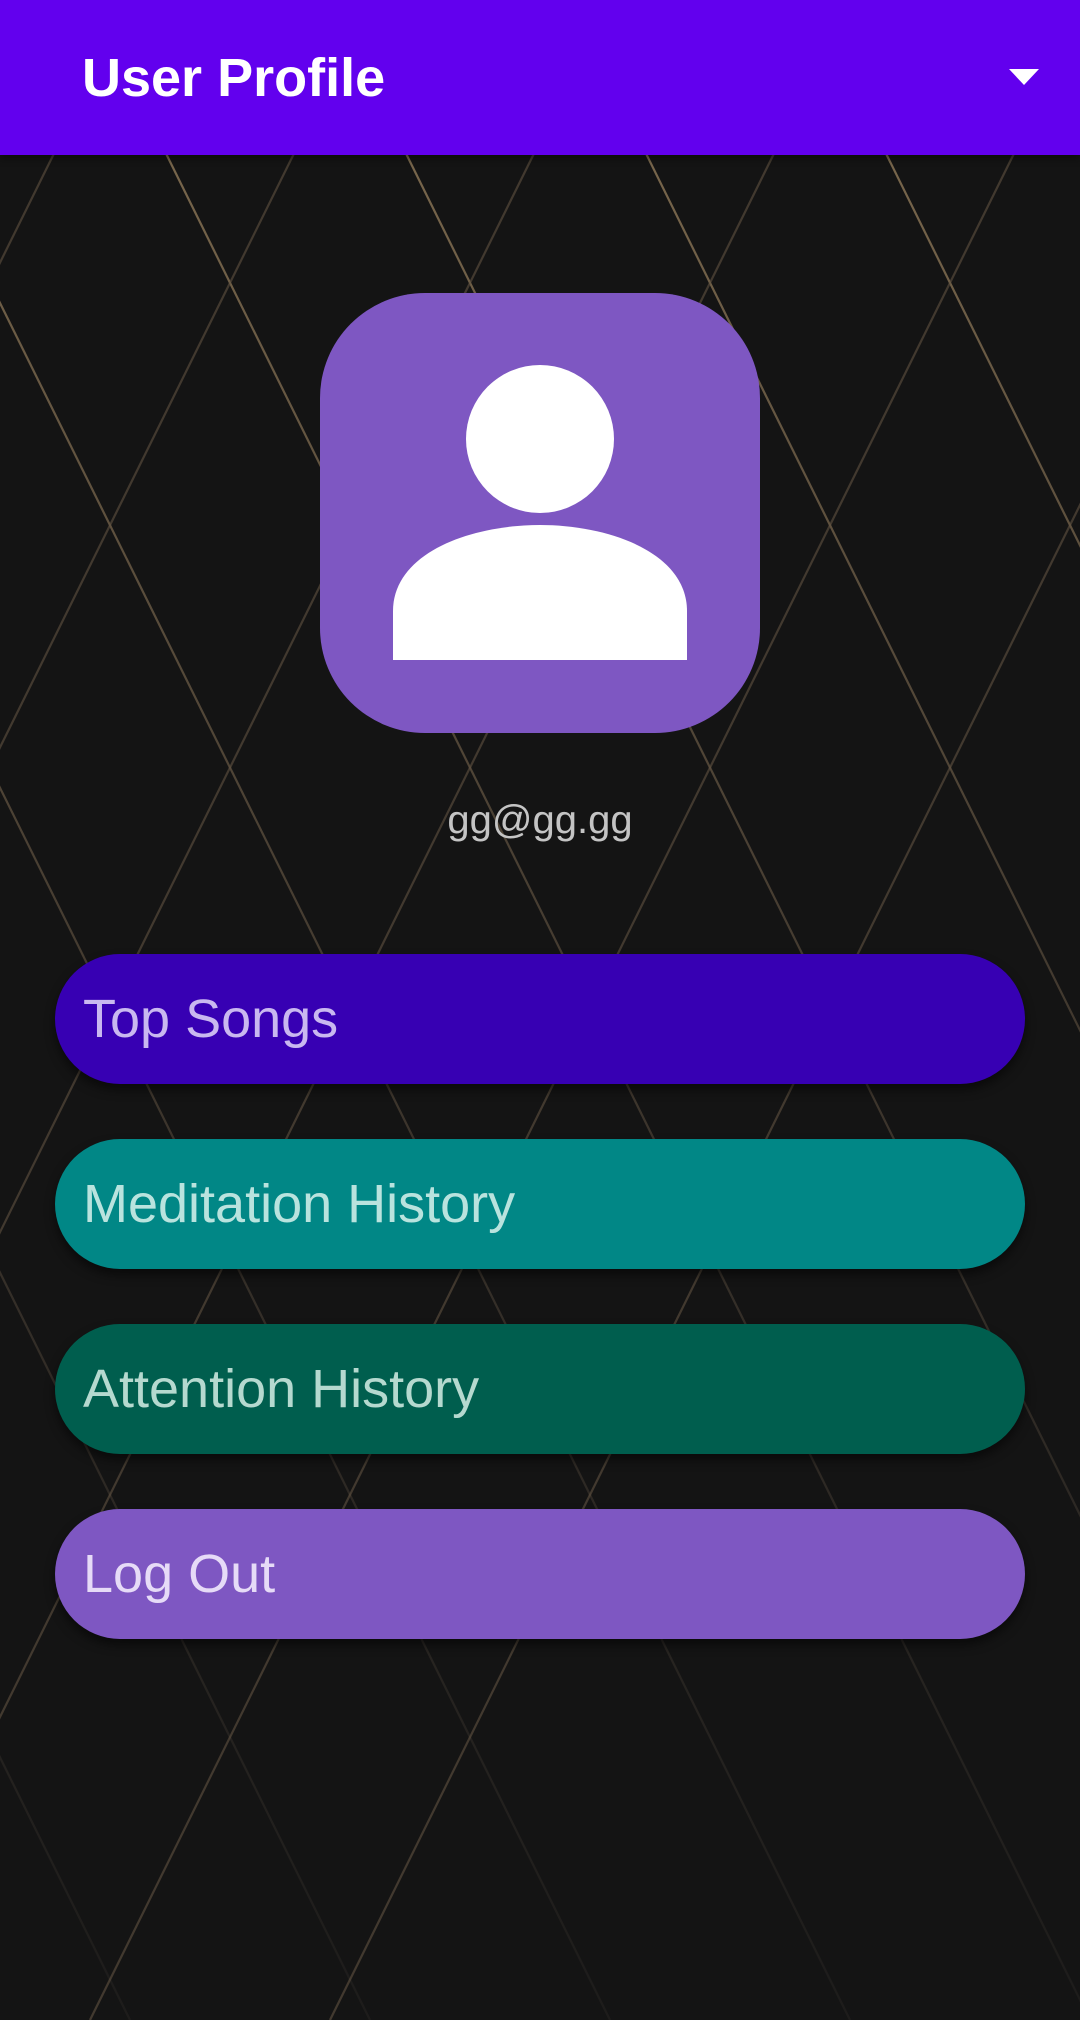 This screenshot has width=1080, height=2020. What do you see at coordinates (179, 1574) in the screenshot?
I see `log-out-label: Log Out` at bounding box center [179, 1574].